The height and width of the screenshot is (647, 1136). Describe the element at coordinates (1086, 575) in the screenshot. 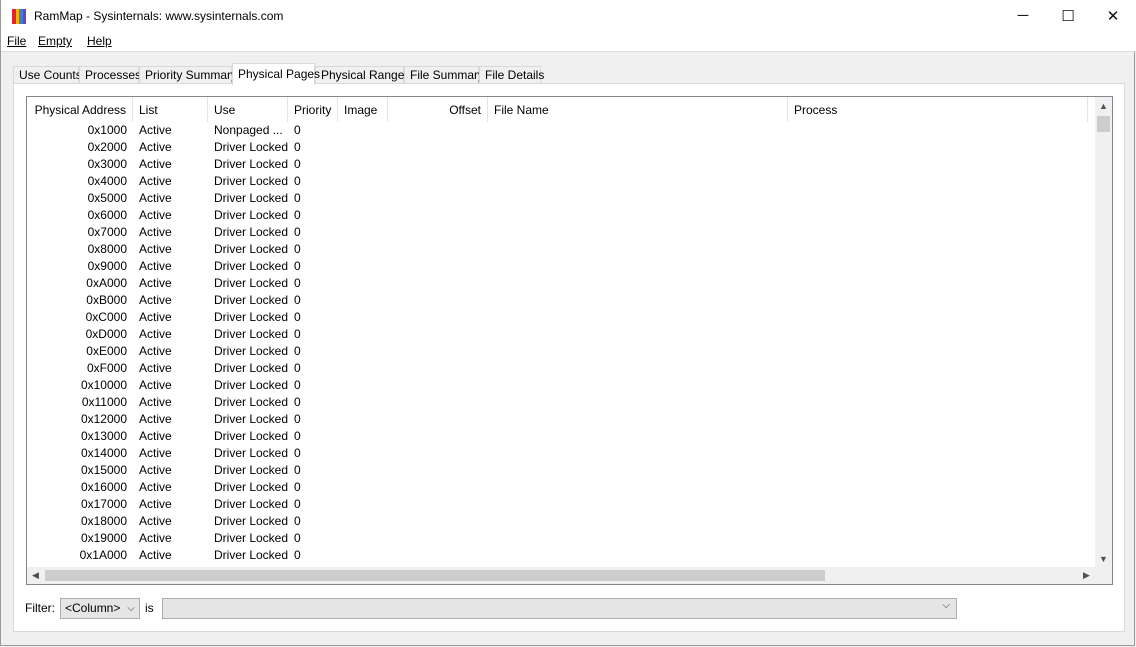

I see `scroll-right-icon: ▶` at that location.